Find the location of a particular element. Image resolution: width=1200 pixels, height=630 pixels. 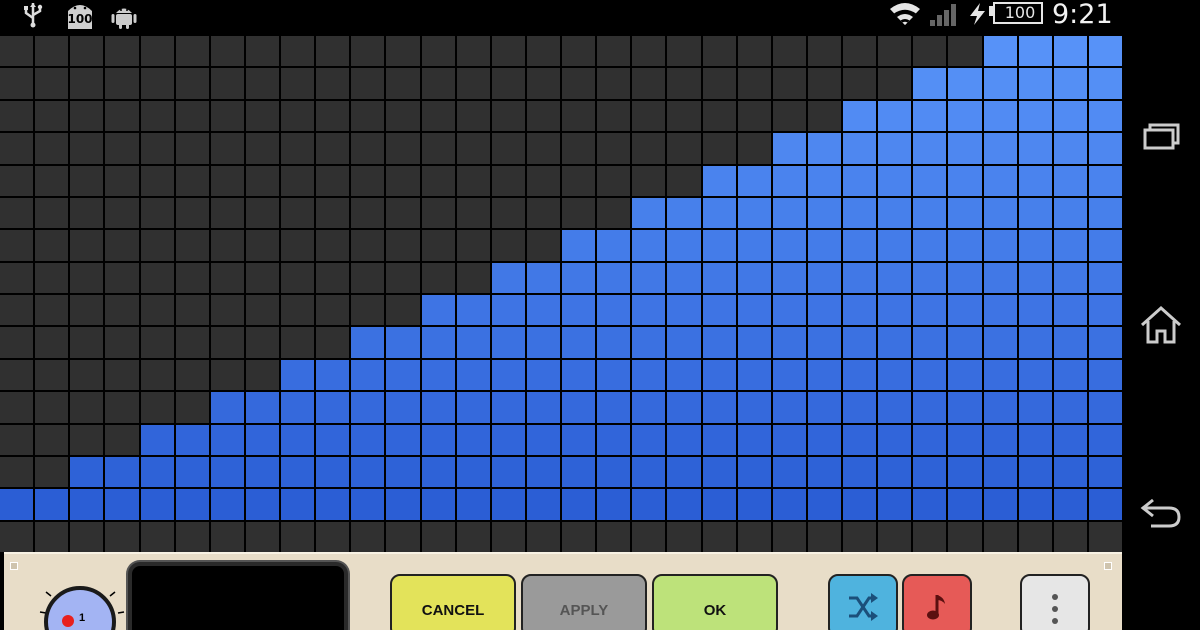

cancel-button: CANCEL is located at coordinates (453, 602).